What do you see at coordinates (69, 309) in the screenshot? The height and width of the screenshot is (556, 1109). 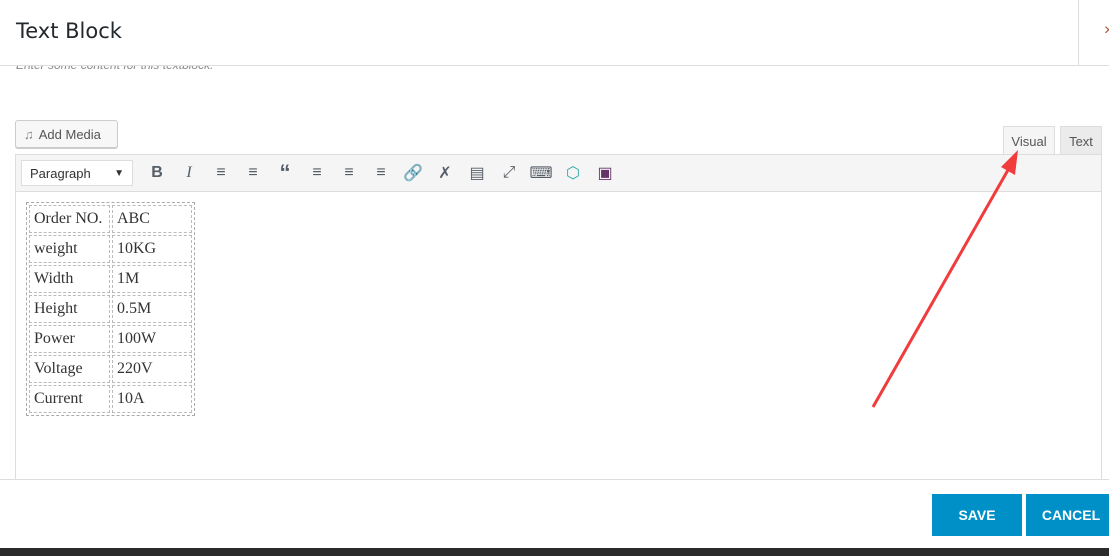 I see `key-cell: Height` at bounding box center [69, 309].